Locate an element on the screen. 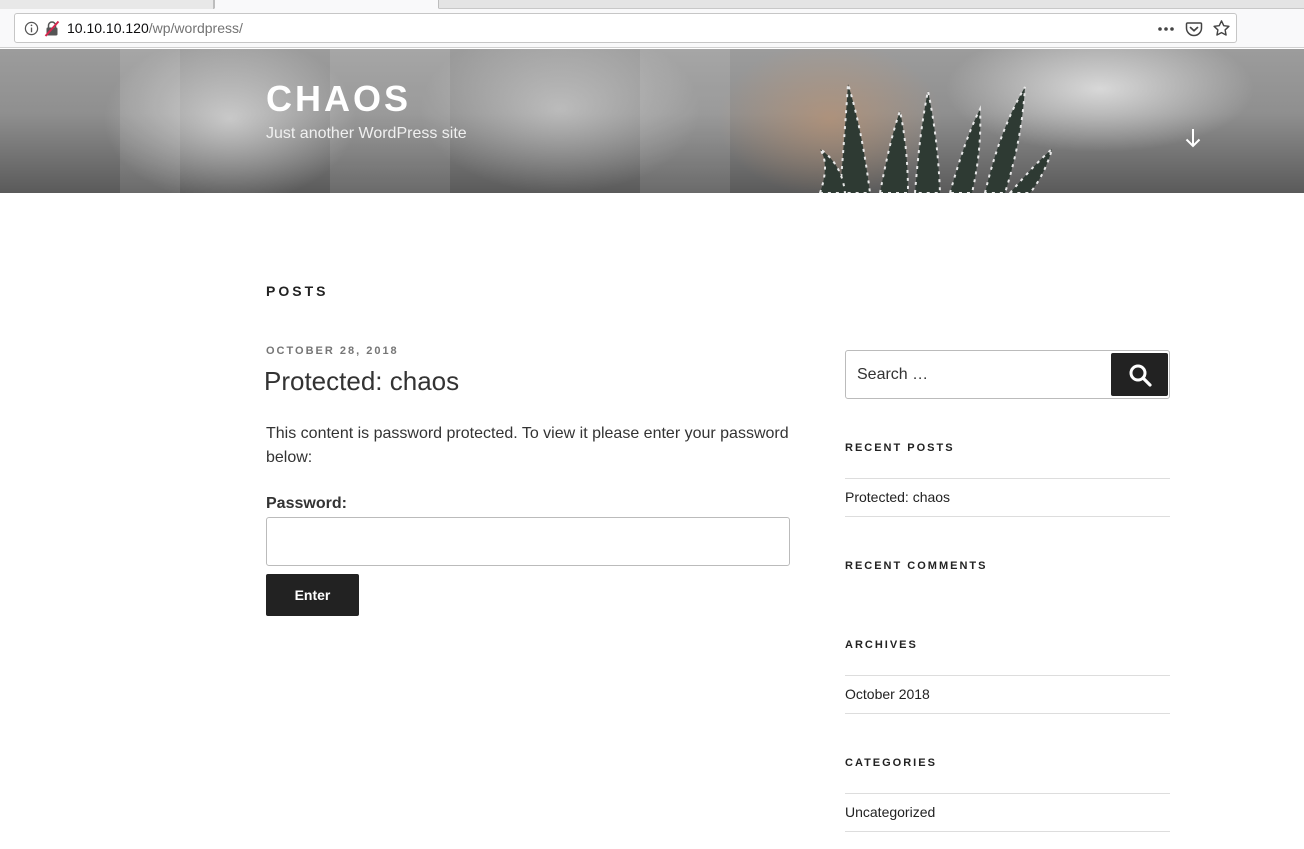  info-icon is located at coordinates (31, 28).